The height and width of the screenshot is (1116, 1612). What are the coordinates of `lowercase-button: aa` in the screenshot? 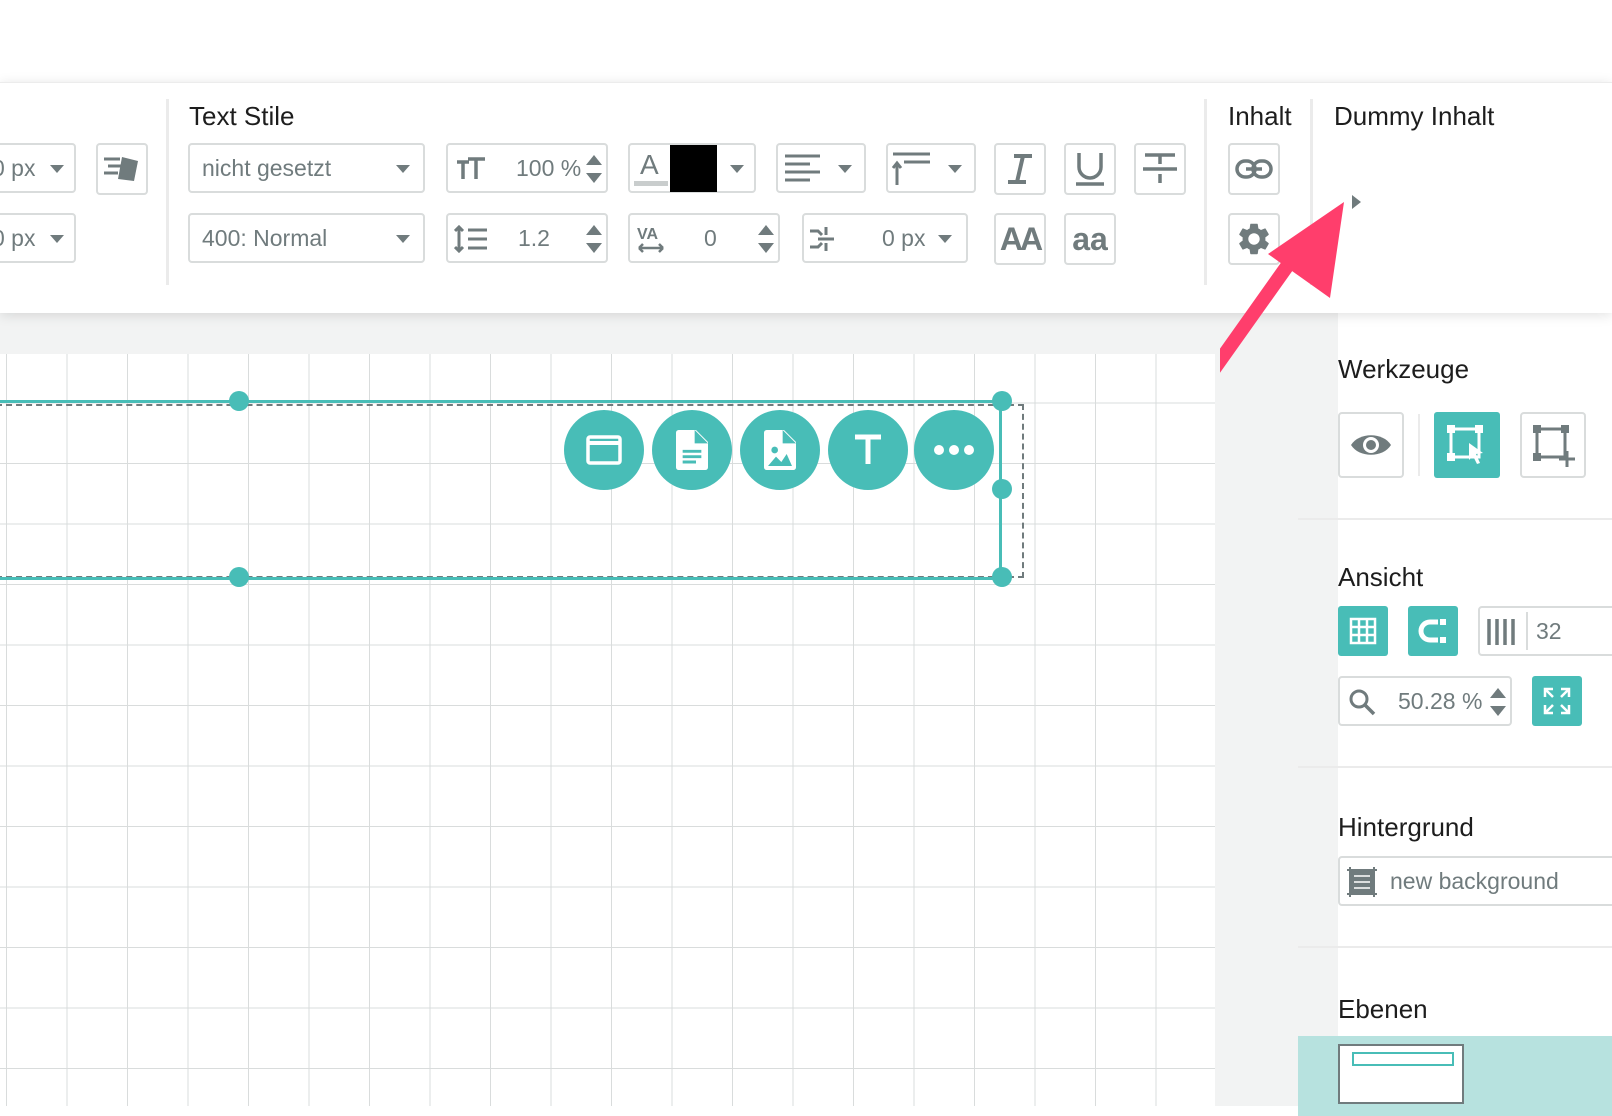 It's located at (1090, 239).